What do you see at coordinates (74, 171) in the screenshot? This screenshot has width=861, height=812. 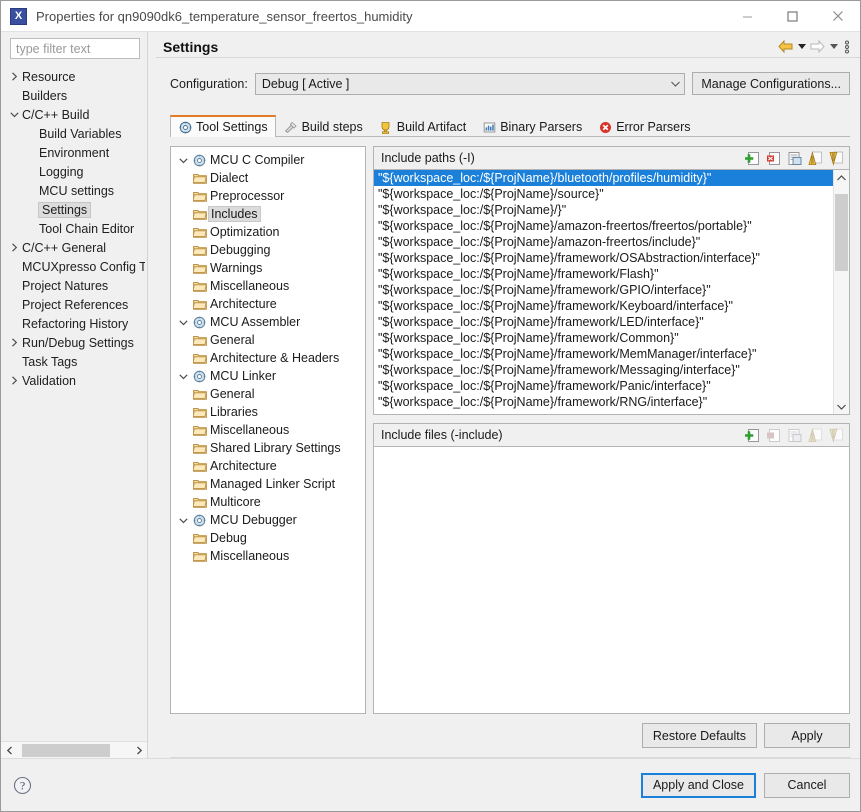 I see `settings-tree-item-logging: Logging` at bounding box center [74, 171].